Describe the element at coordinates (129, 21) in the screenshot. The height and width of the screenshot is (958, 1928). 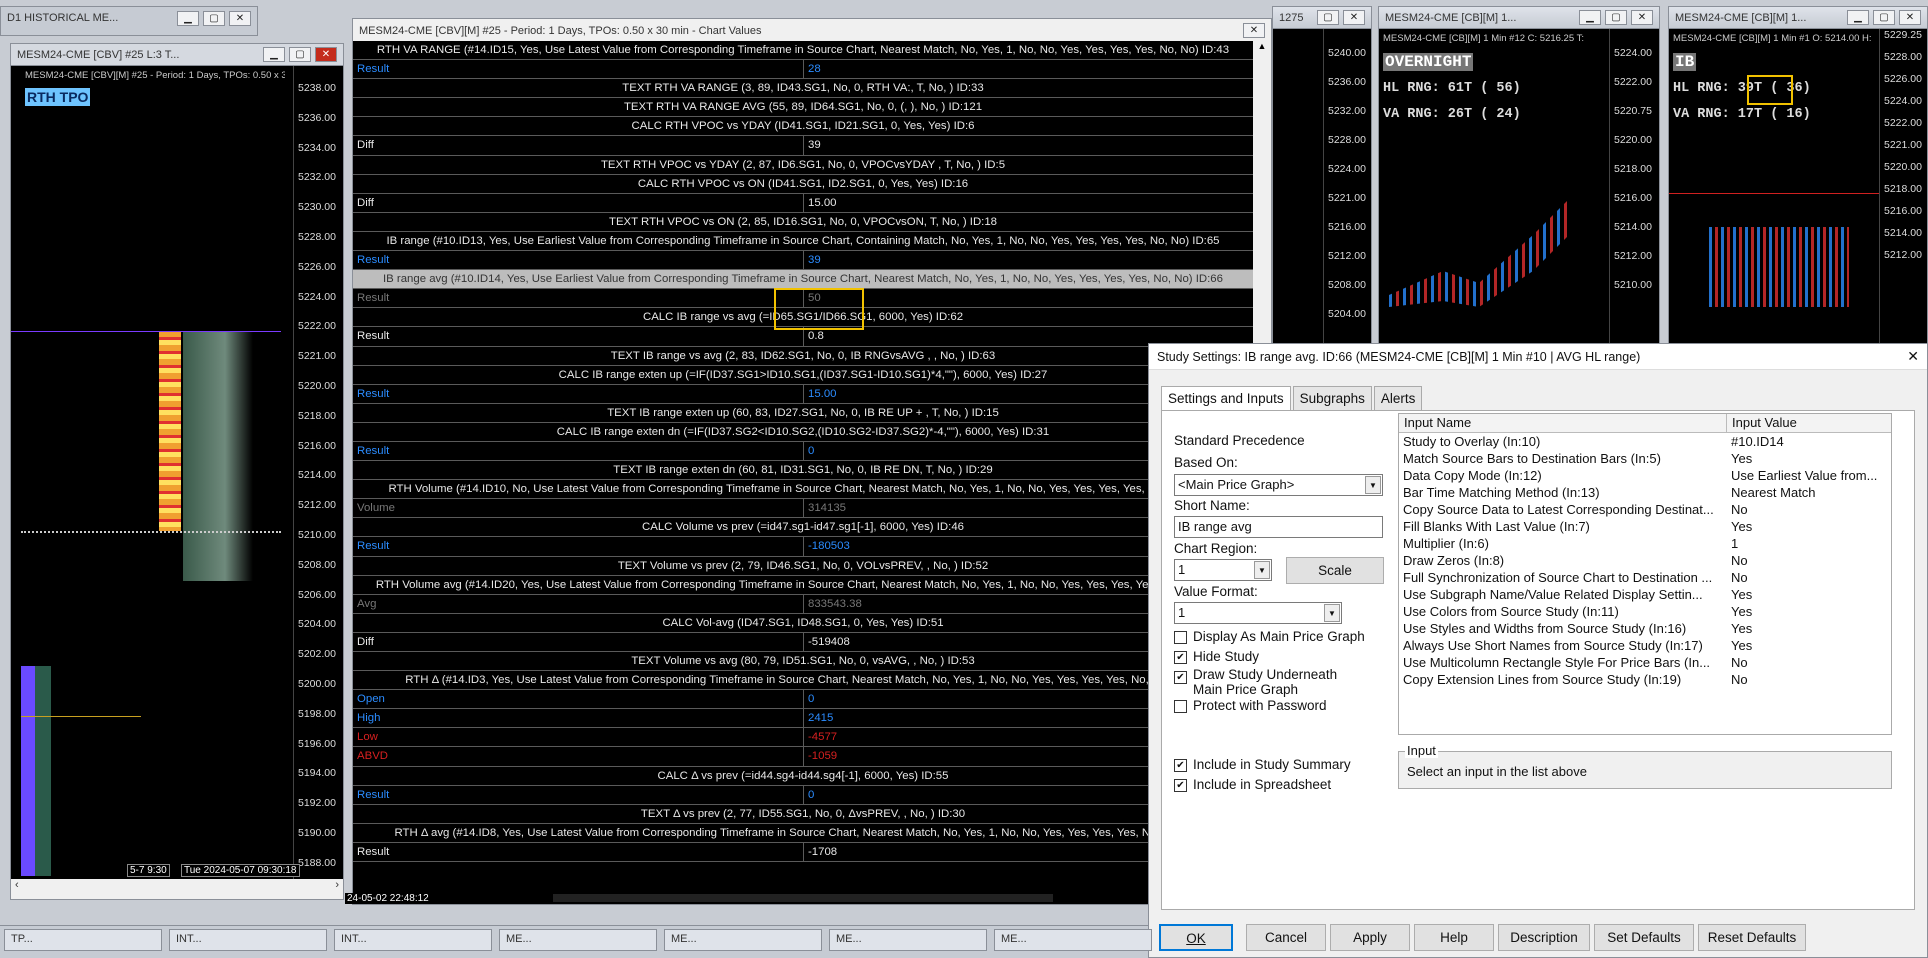
I see `background-window-d1: D1 HISTORICAL ME... ▁ ▢ ✕` at that location.